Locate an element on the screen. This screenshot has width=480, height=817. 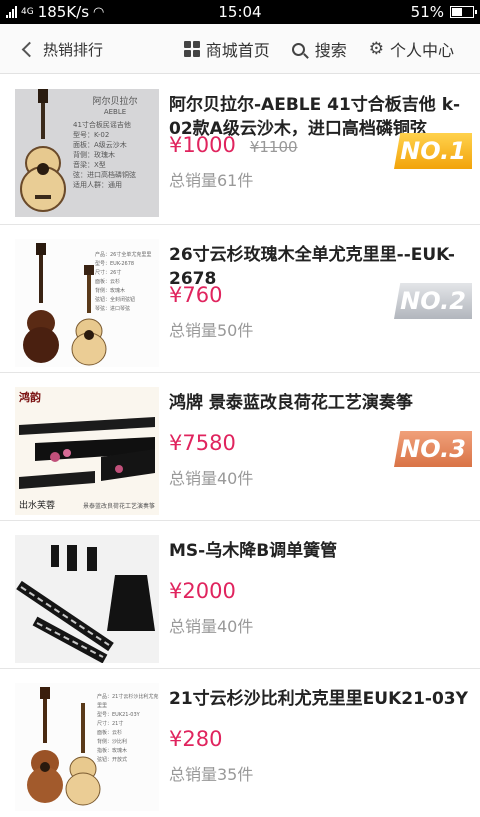
profile-link: ⚙ 个人中心 is located at coordinates (411, 49).